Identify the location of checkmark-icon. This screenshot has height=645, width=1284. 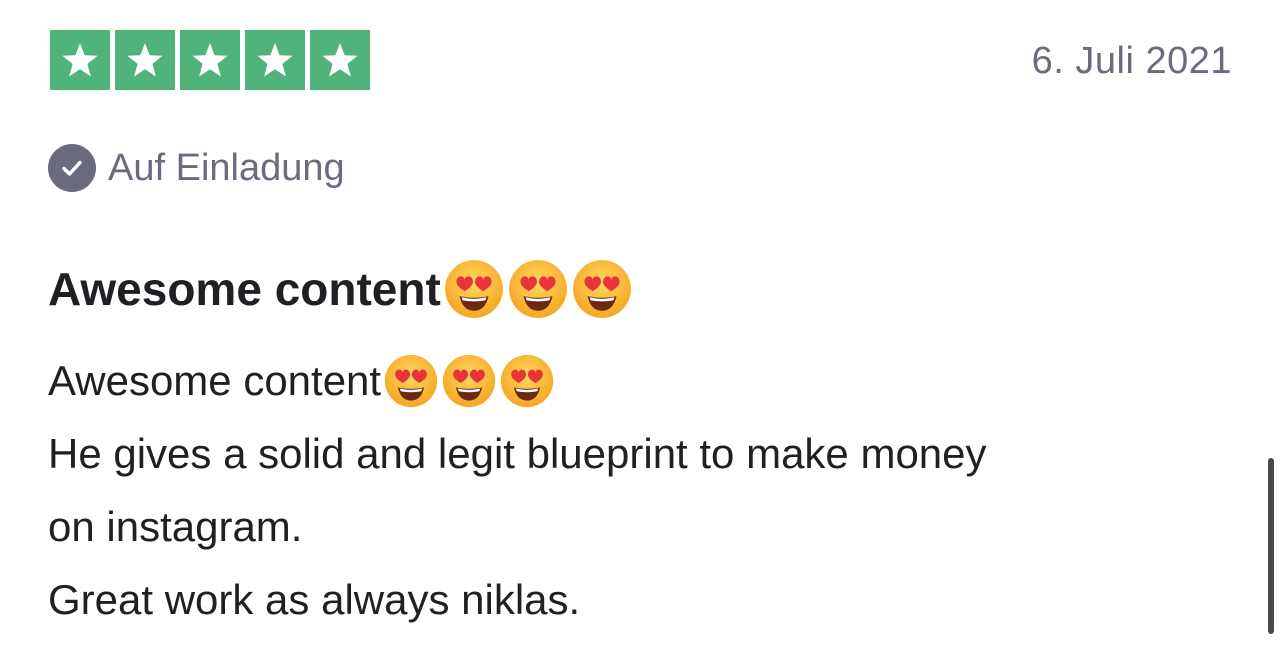
(72, 168).